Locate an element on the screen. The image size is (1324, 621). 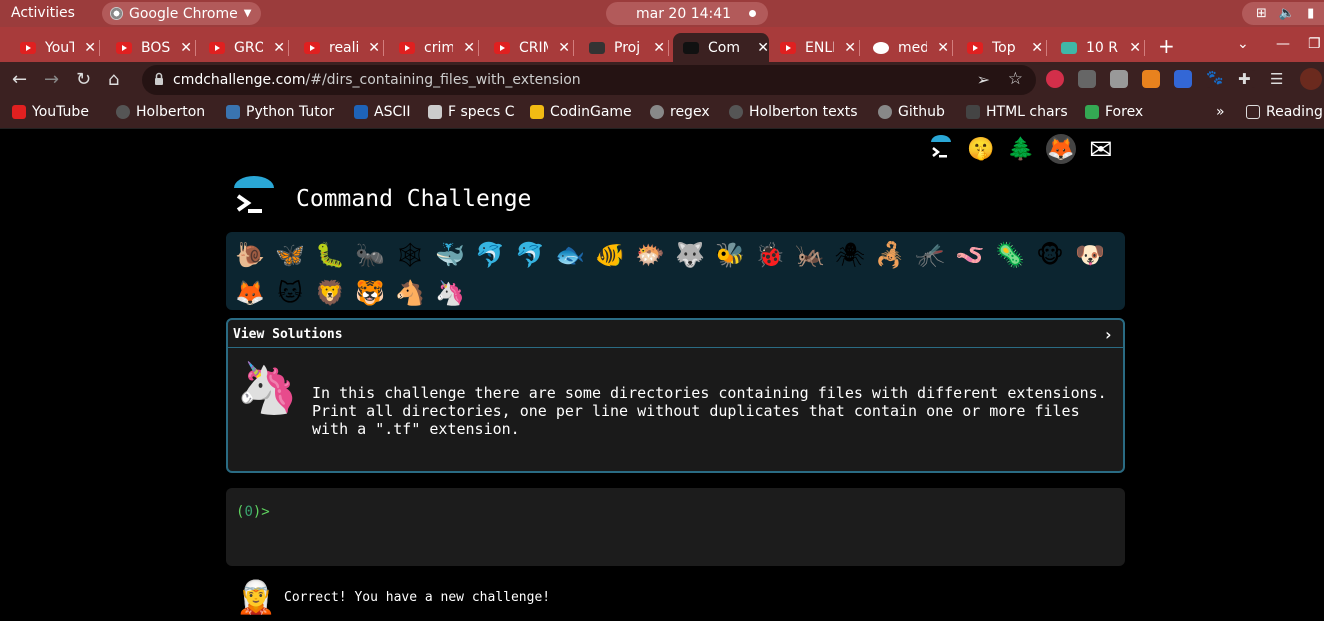
bookmark-item: CodinGame is located at coordinates (581, 112).